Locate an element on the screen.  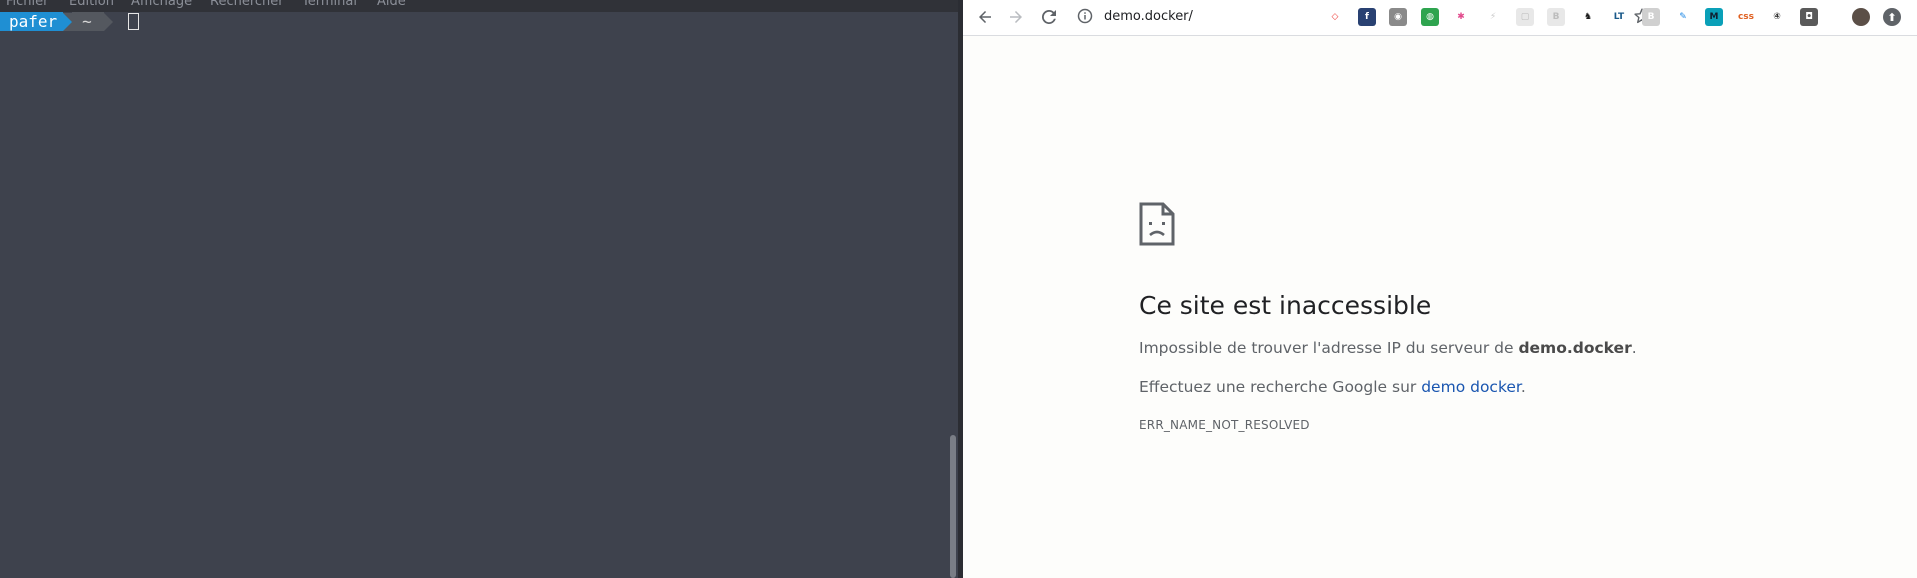
arrow-left-icon is located at coordinates (985, 17).